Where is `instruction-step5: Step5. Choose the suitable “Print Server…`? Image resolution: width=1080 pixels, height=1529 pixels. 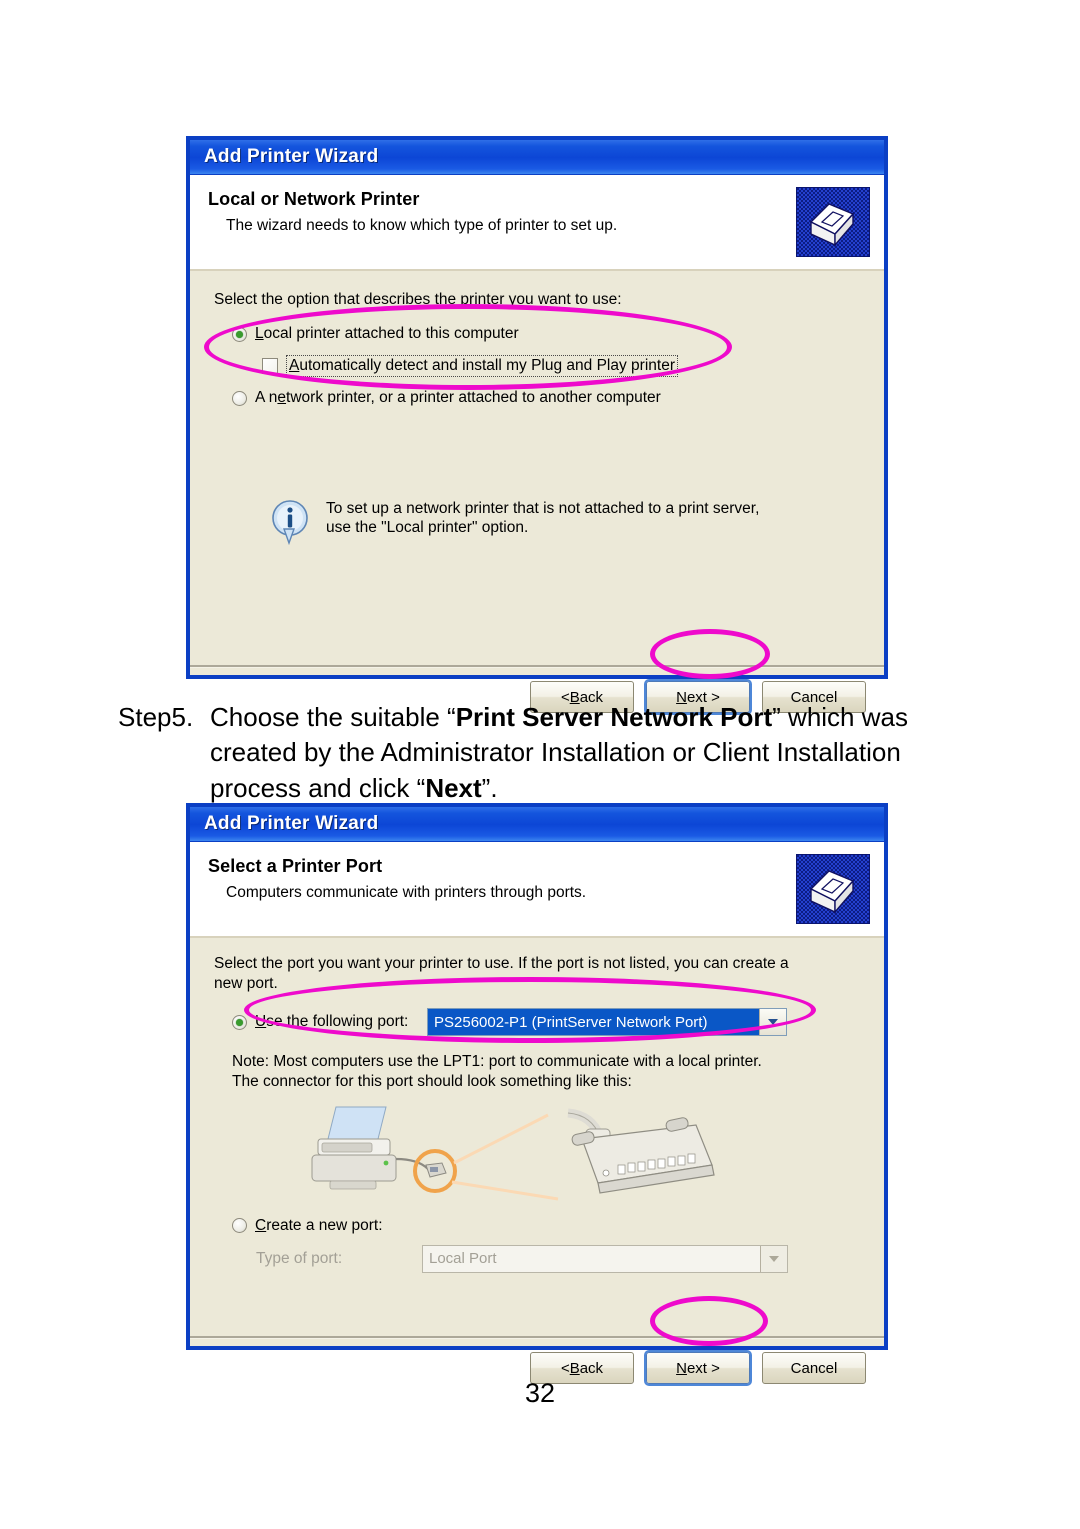 instruction-step5: Step5. Choose the suitable “Print Server… is located at coordinates (538, 753).